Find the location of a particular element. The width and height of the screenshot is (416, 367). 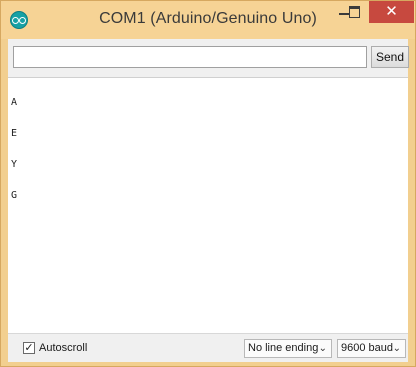

maximize-icon is located at coordinates (354, 12).